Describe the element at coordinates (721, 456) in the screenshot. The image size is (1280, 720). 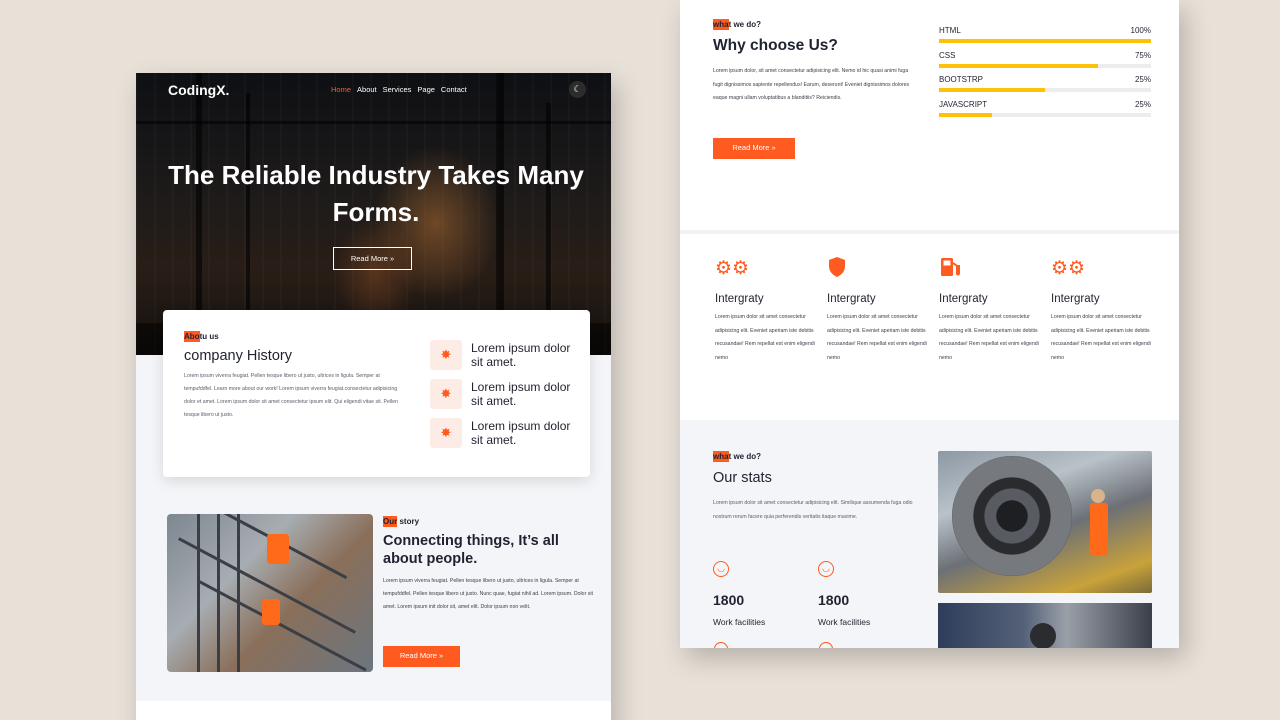
I see `stats-tag-highlight: wha` at that location.